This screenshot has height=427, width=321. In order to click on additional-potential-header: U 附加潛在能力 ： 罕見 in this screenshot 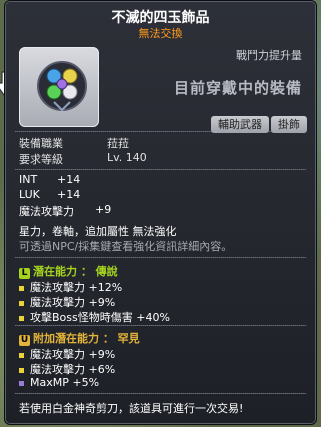, I will do `click(79, 338)`.